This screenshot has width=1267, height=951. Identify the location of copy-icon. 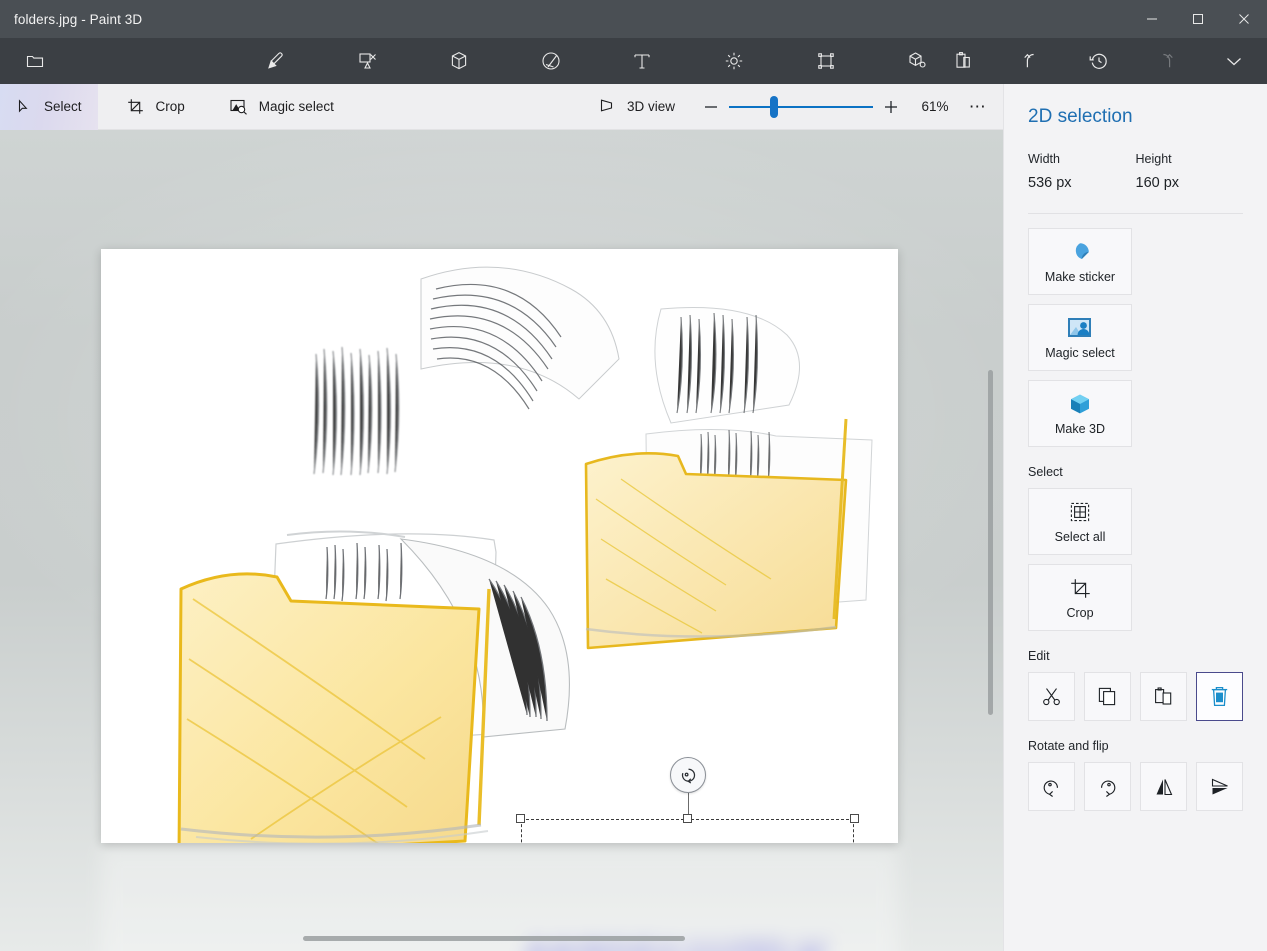
(1107, 696).